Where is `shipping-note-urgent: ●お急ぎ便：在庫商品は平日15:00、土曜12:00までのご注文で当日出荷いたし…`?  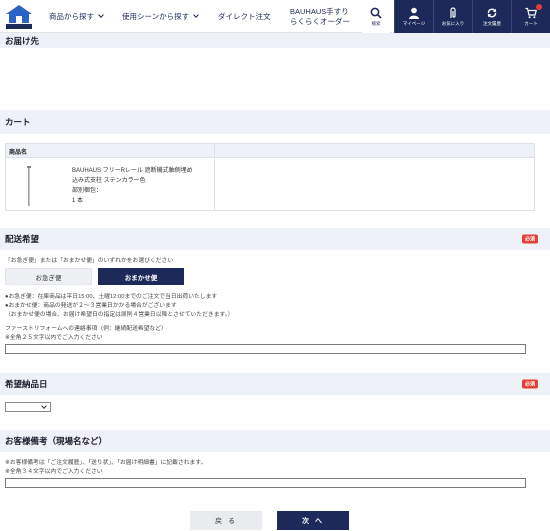 shipping-note-urgent: ●お急ぎ便：在庫商品は平日15:00、土曜12:00までのご注文で当日出荷いたし… is located at coordinates (111, 297).